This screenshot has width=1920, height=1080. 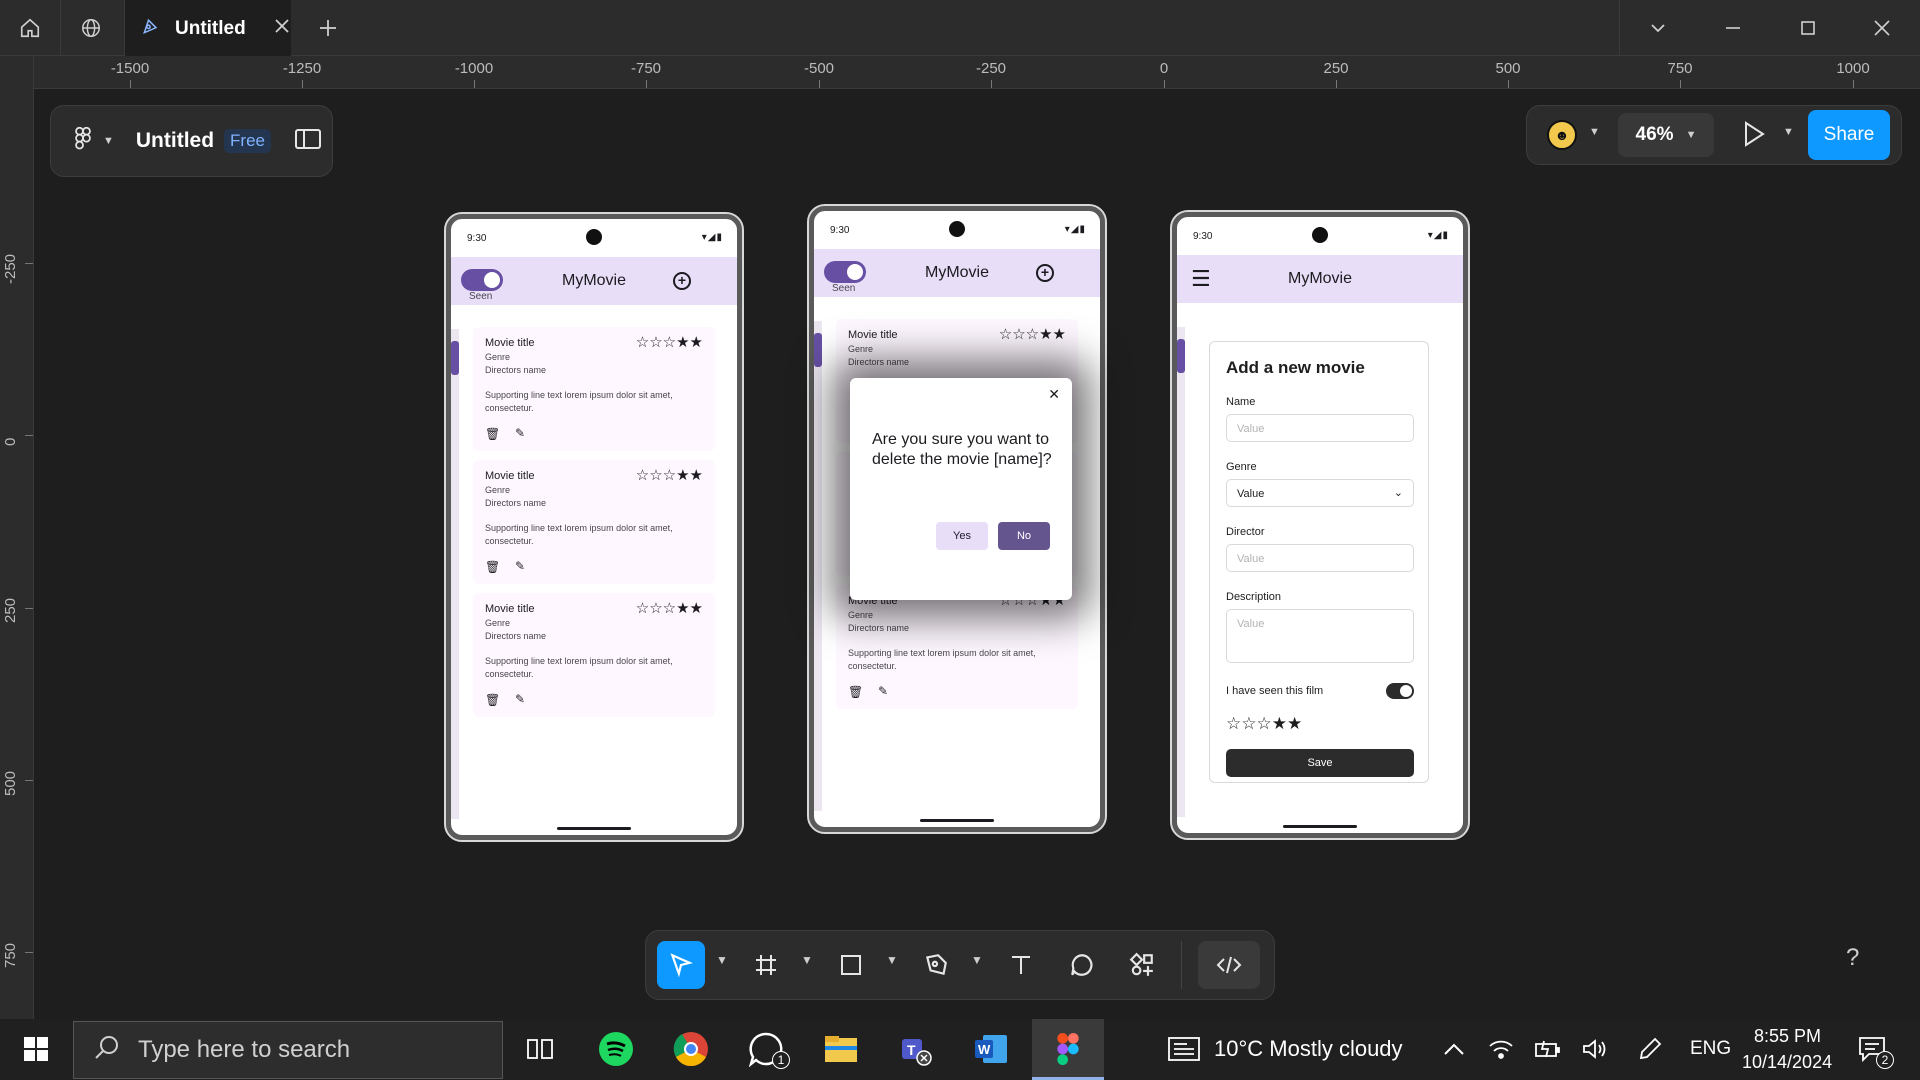 I want to click on dev-mode-code-icon, so click(x=1229, y=965).